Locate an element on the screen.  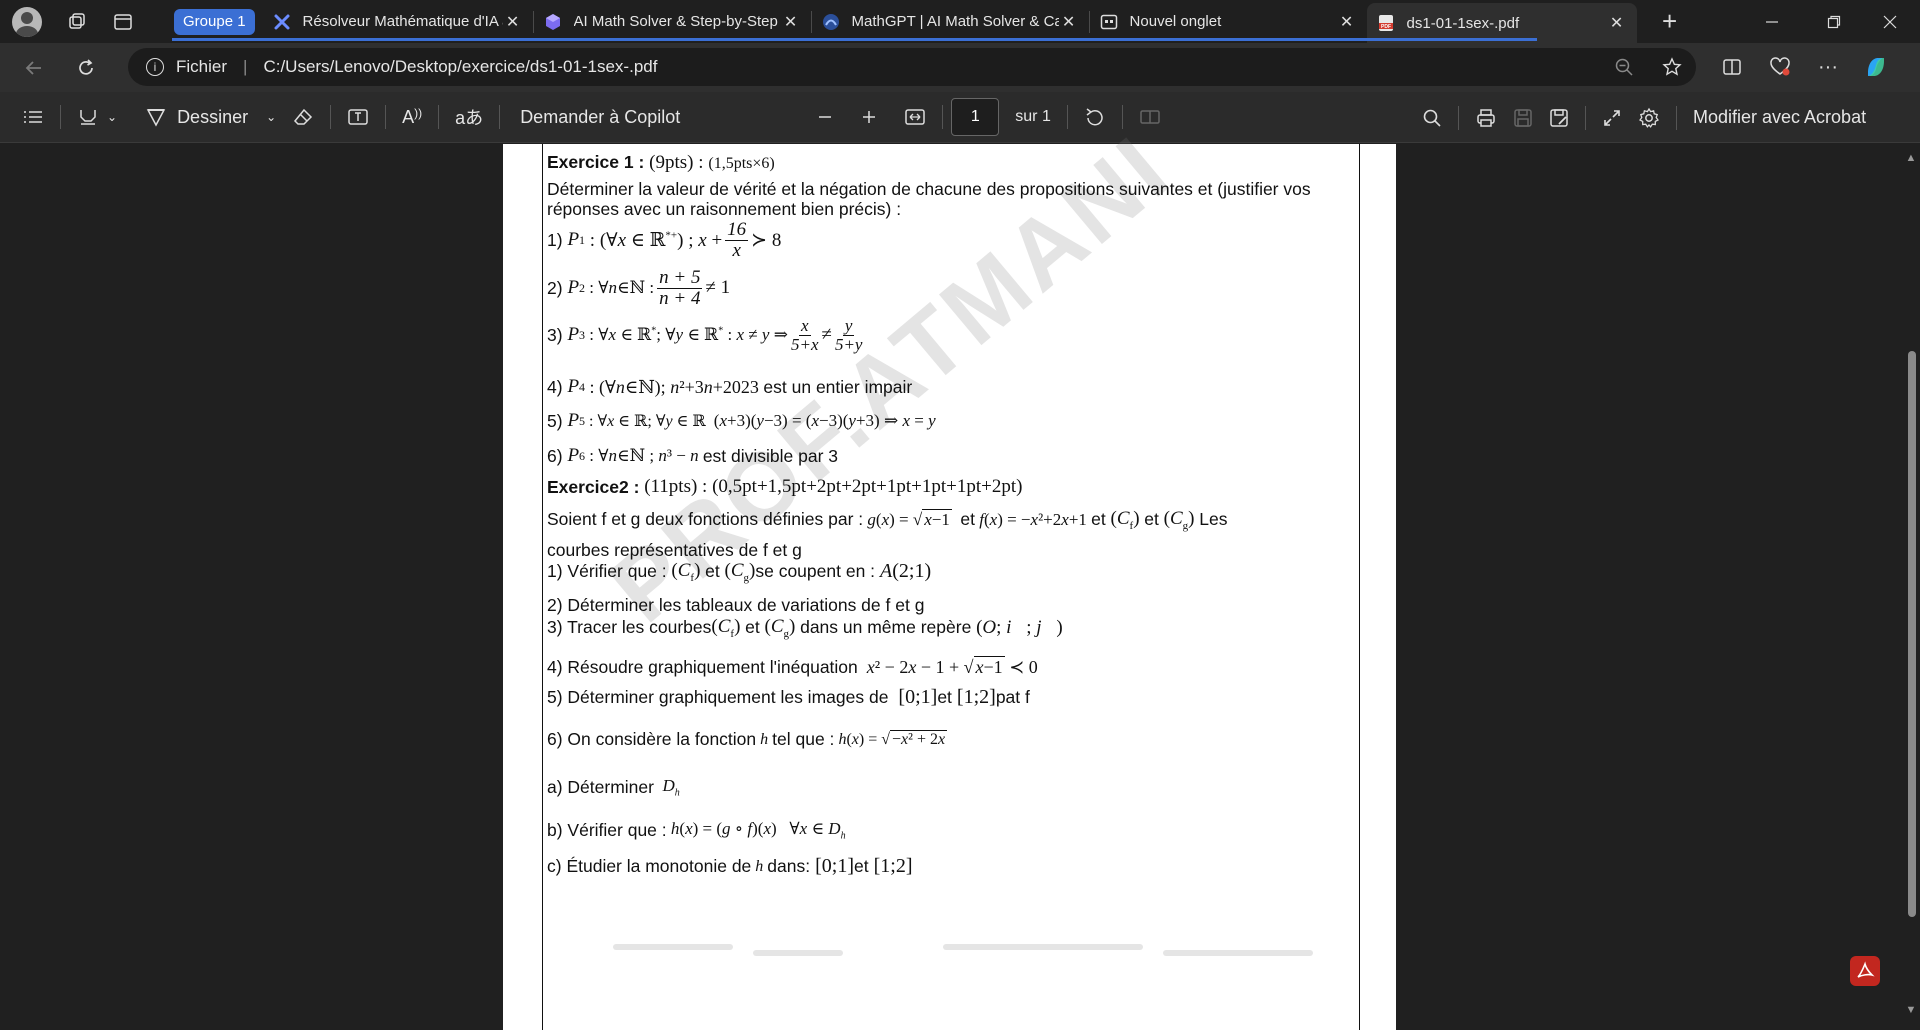
page-number-input: 1 is located at coordinates (975, 117).